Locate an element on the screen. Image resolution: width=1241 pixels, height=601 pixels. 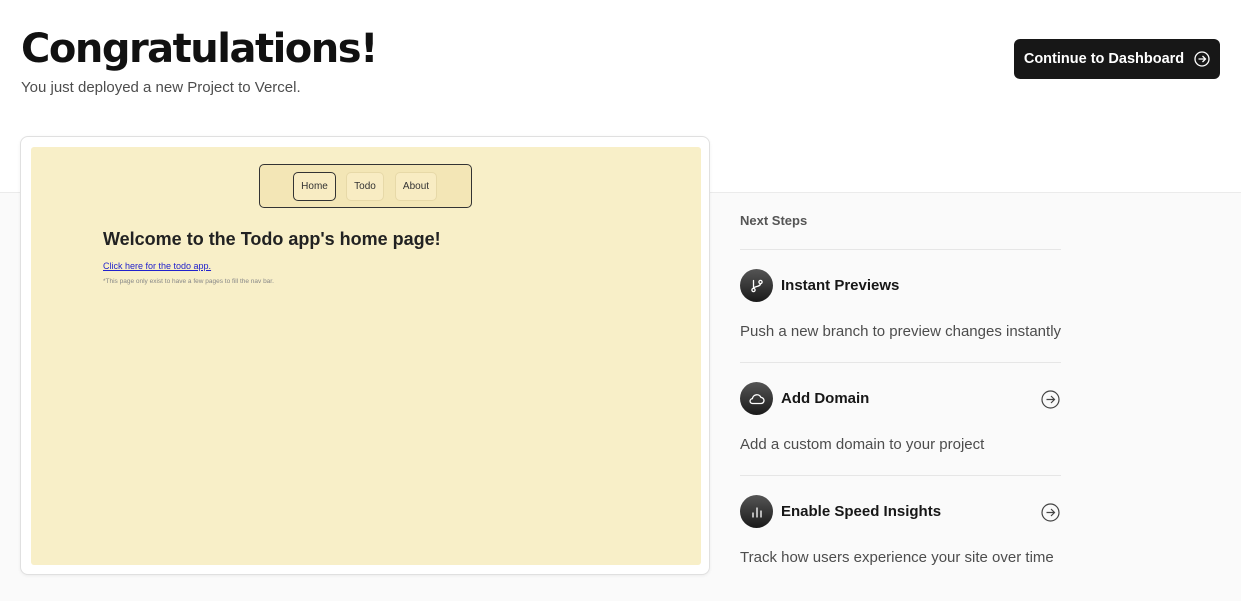
continue-to-dashboard-button: Continue to Dashboard is located at coordinates (1117, 59).